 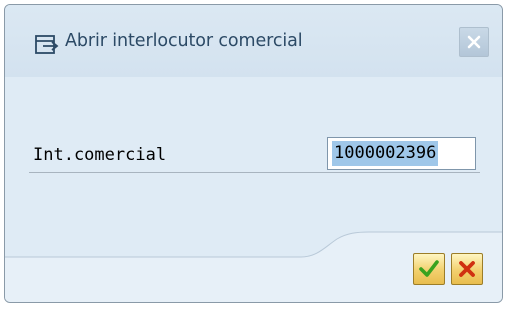 I want to click on field-label-int-comercial: Int.comercial, so click(x=100, y=155).